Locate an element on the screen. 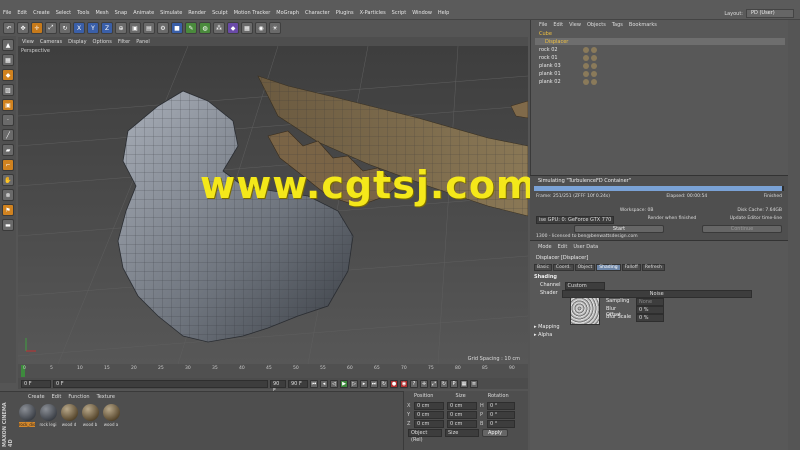 This screenshot has height=450, width=800. rotation-p-field: 0 ° is located at coordinates (501, 415).